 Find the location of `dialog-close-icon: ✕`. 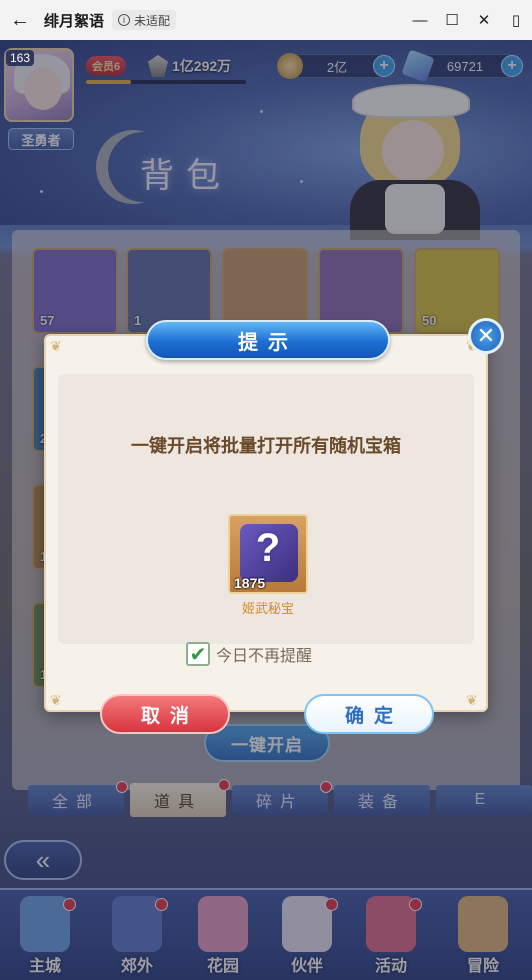

dialog-close-icon: ✕ is located at coordinates (486, 336).